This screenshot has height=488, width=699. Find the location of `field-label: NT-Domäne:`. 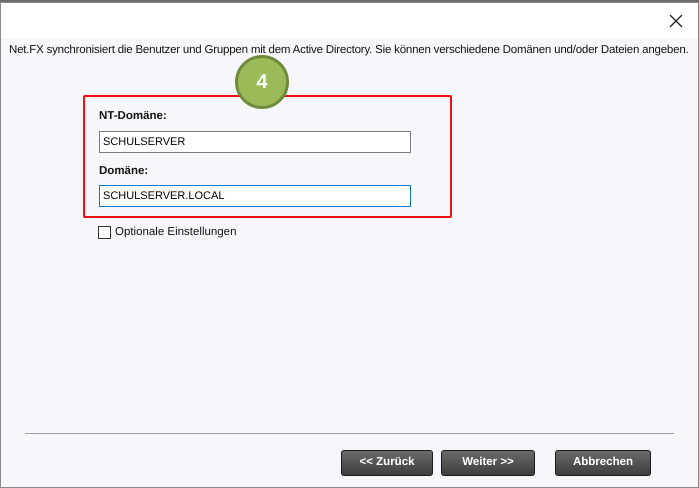

field-label: NT-Domäne: is located at coordinates (133, 116).